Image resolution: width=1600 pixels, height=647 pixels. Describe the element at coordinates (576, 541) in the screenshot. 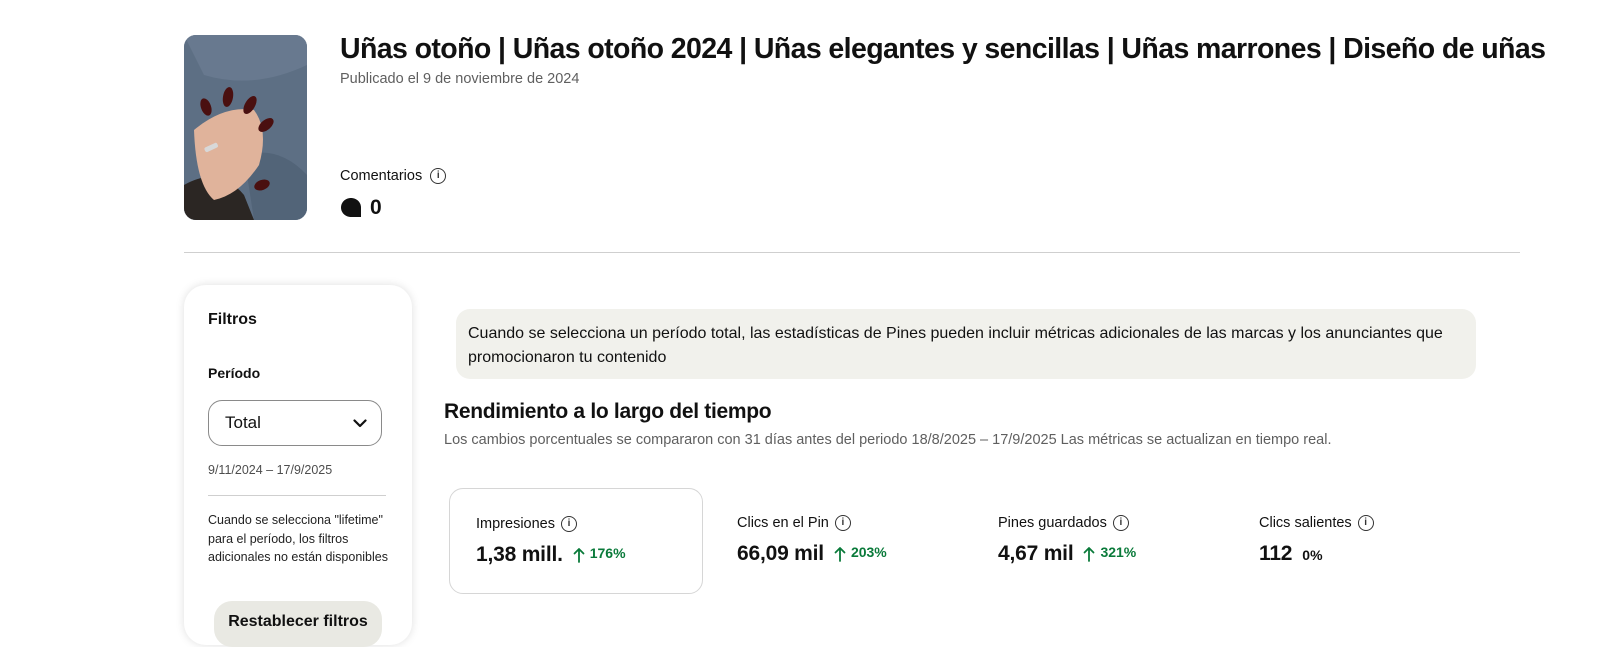

I see `metric-card-impressions: Impresiones i 1,38 mill. 176%` at that location.